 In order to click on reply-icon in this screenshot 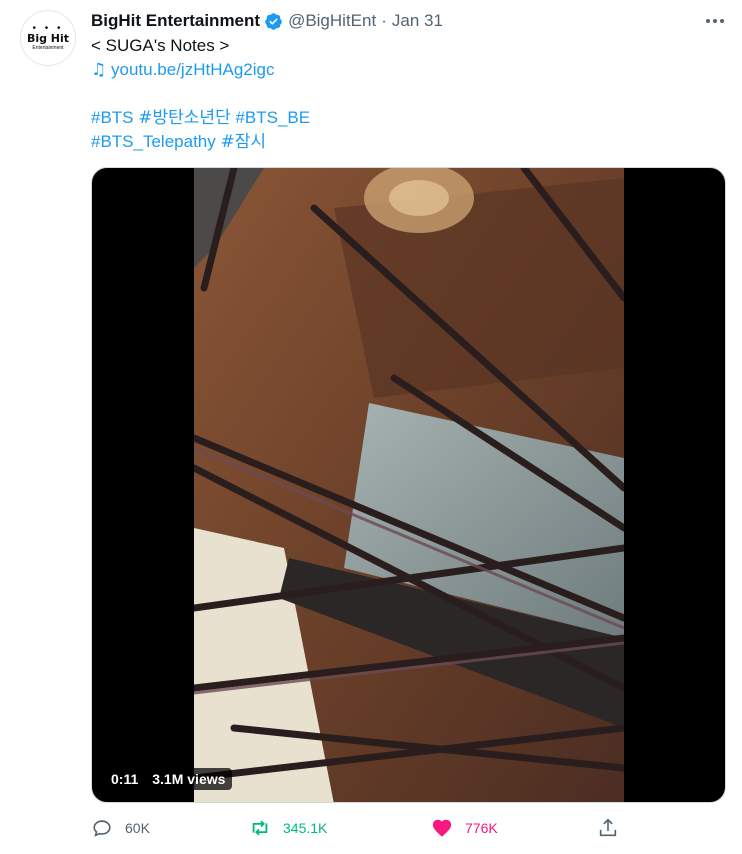, I will do `click(102, 828)`.